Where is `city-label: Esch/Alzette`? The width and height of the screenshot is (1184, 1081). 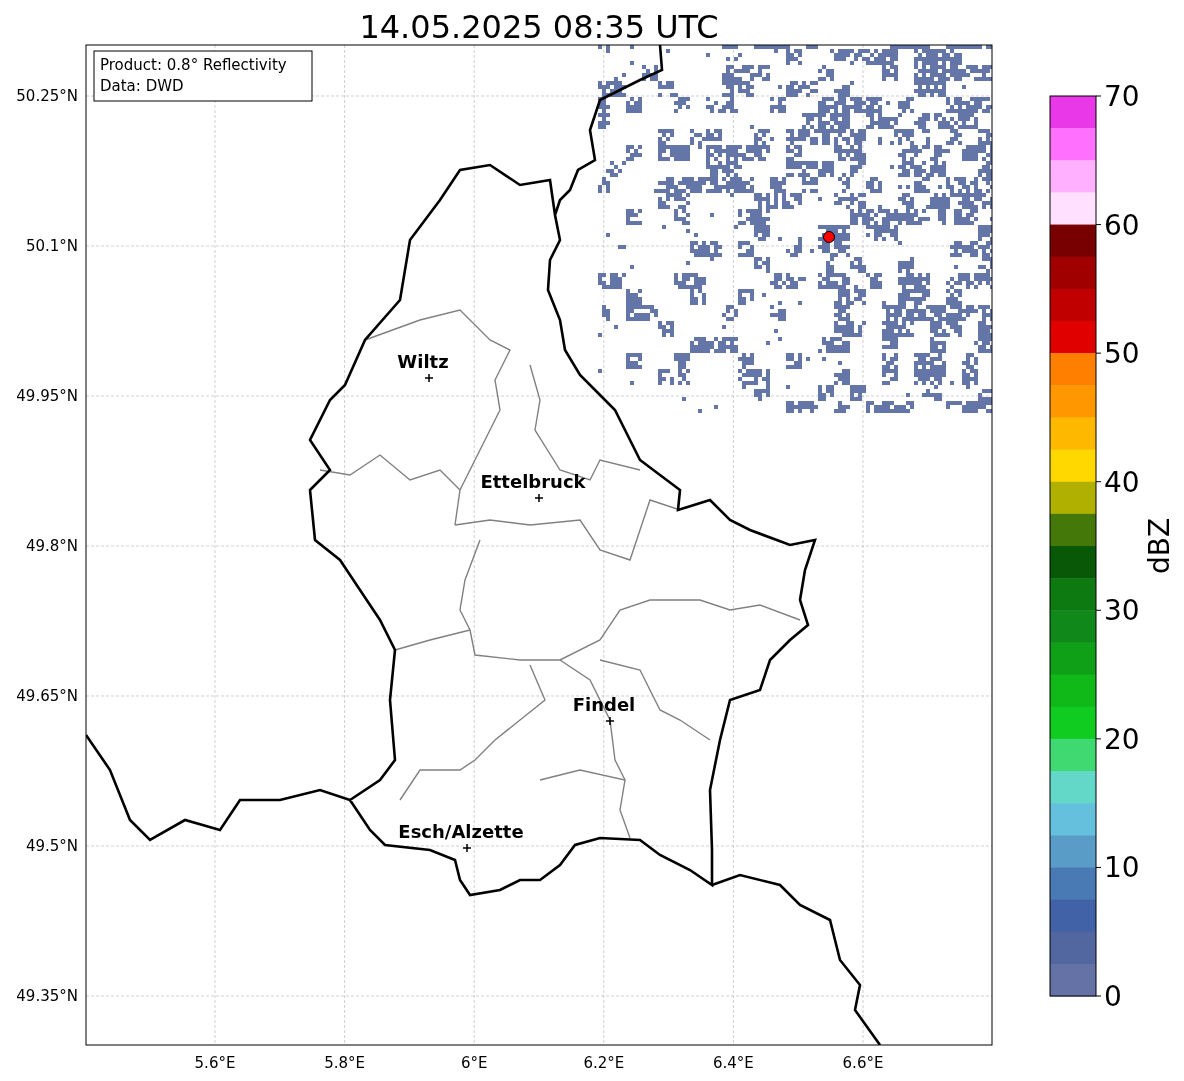
city-label: Esch/Alzette is located at coordinates (461, 831).